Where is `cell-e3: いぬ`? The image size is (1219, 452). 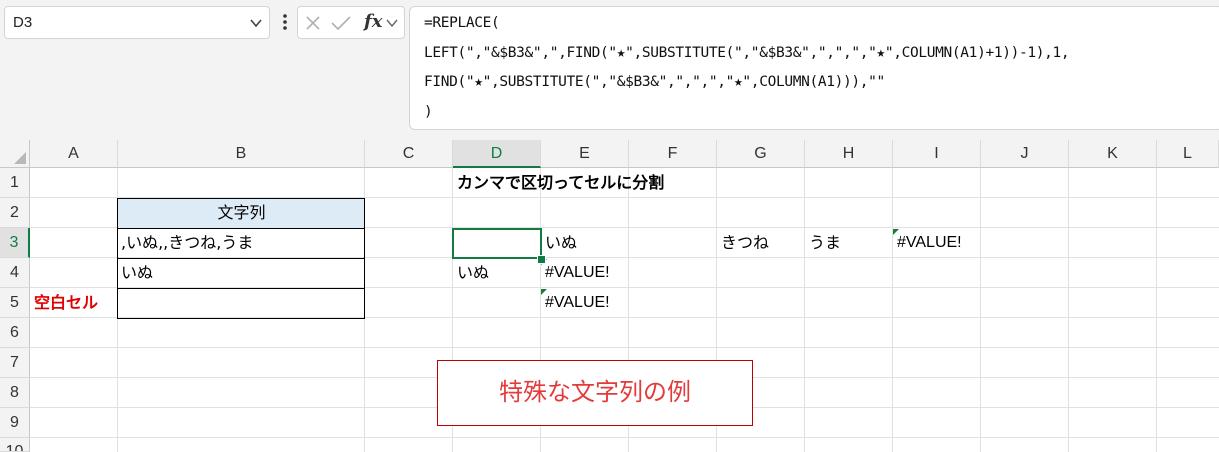 cell-e3: いぬ is located at coordinates (561, 242).